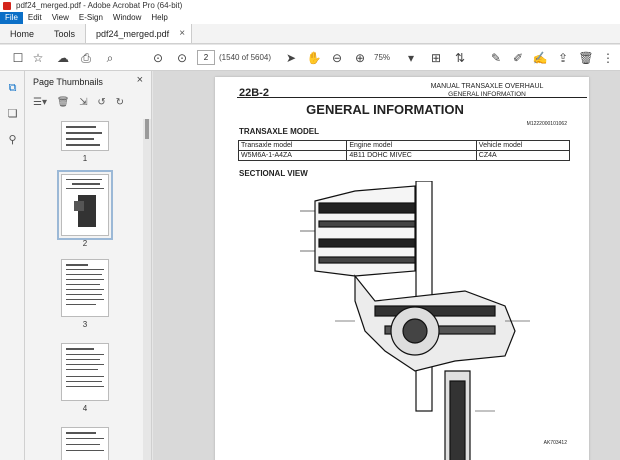 This screenshot has height=460, width=620. Describe the element at coordinates (273, 173) in the screenshot. I see `section-sectional-view: SECTIONAL VIEW` at that location.